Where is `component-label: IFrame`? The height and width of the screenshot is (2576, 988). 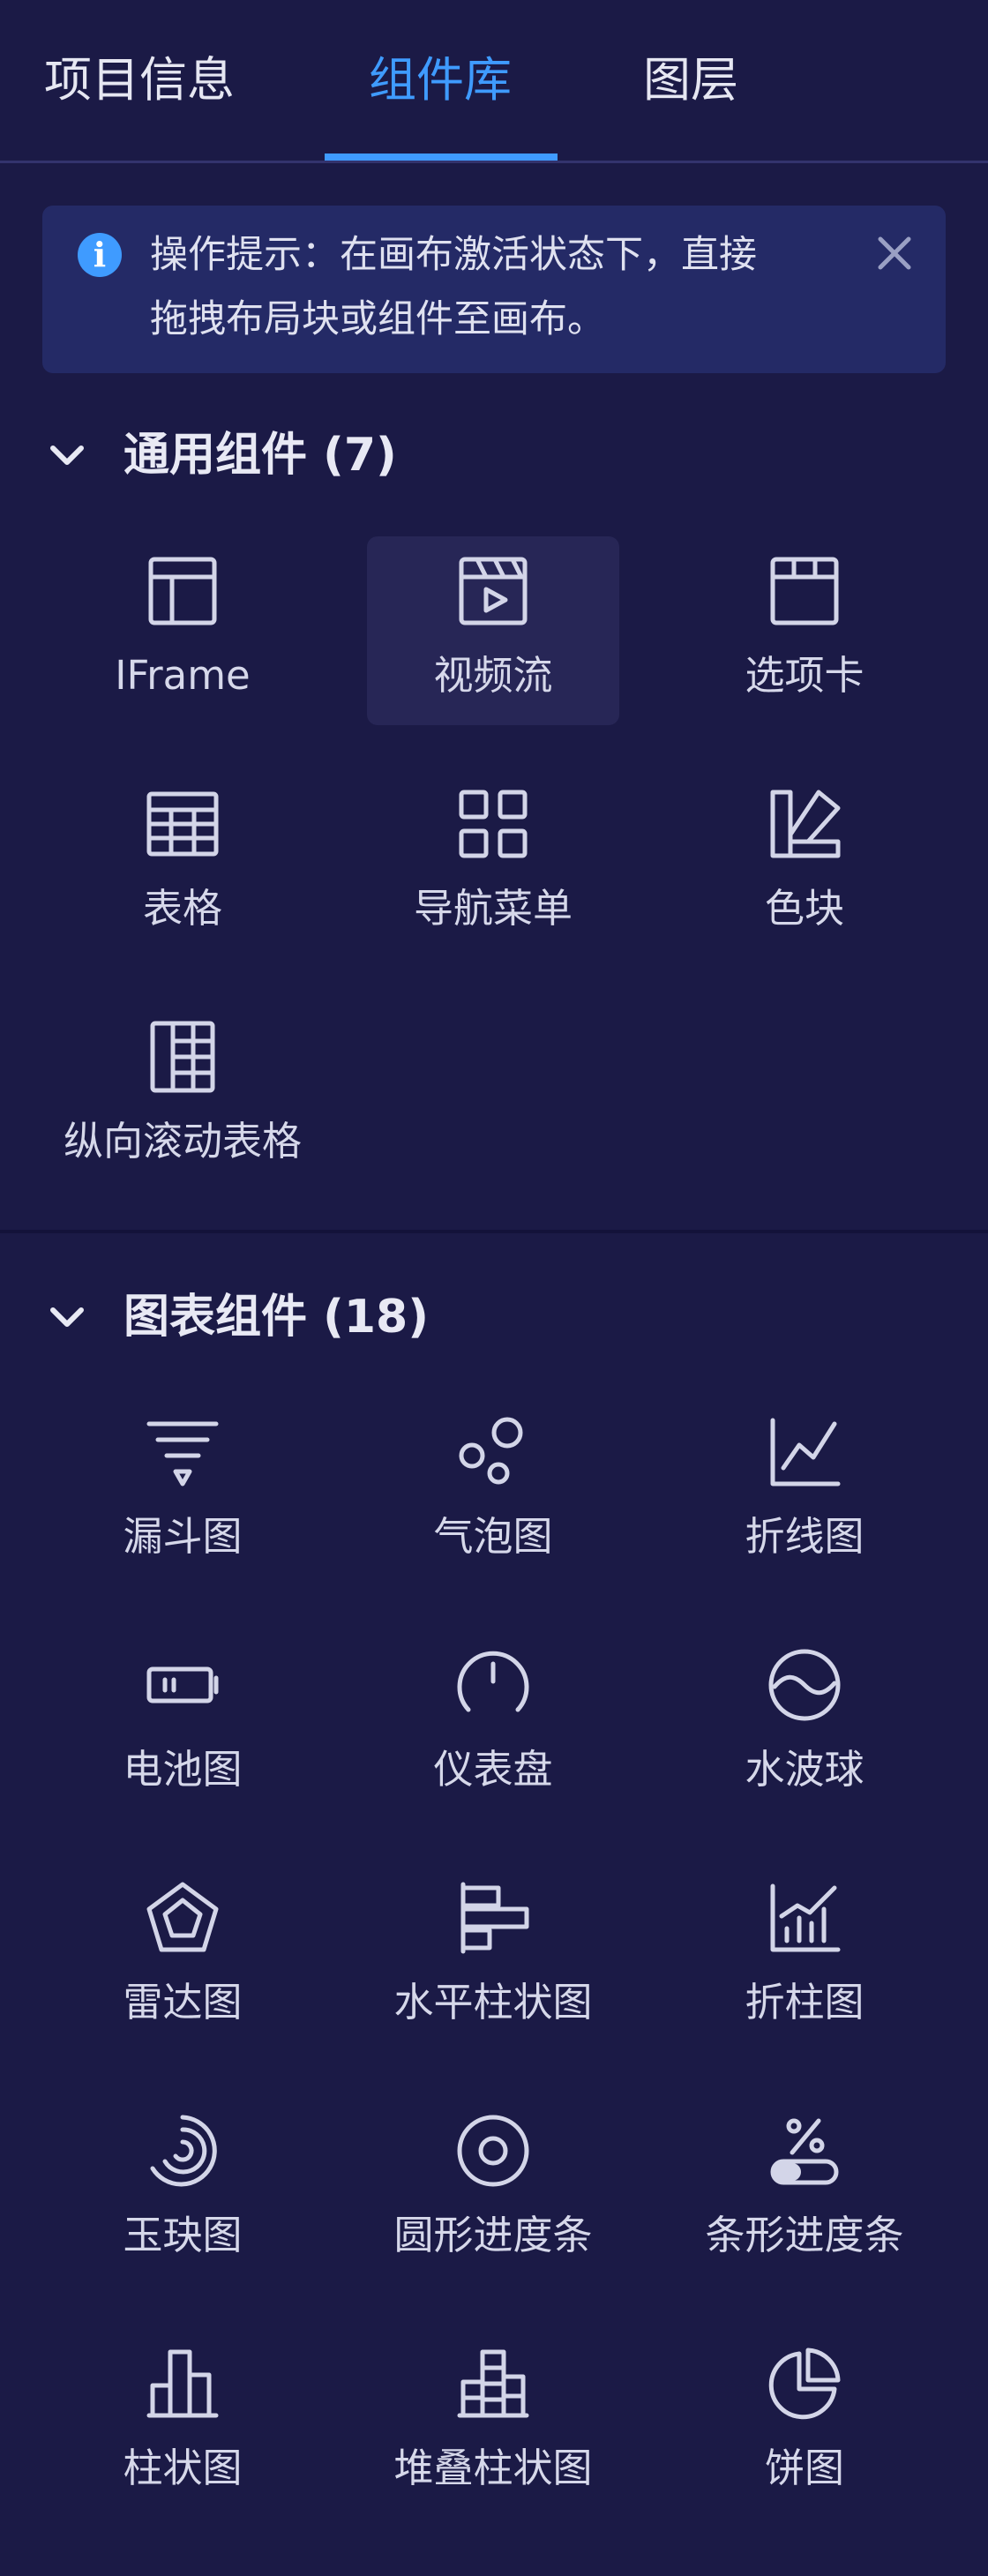
component-label: IFrame is located at coordinates (183, 676).